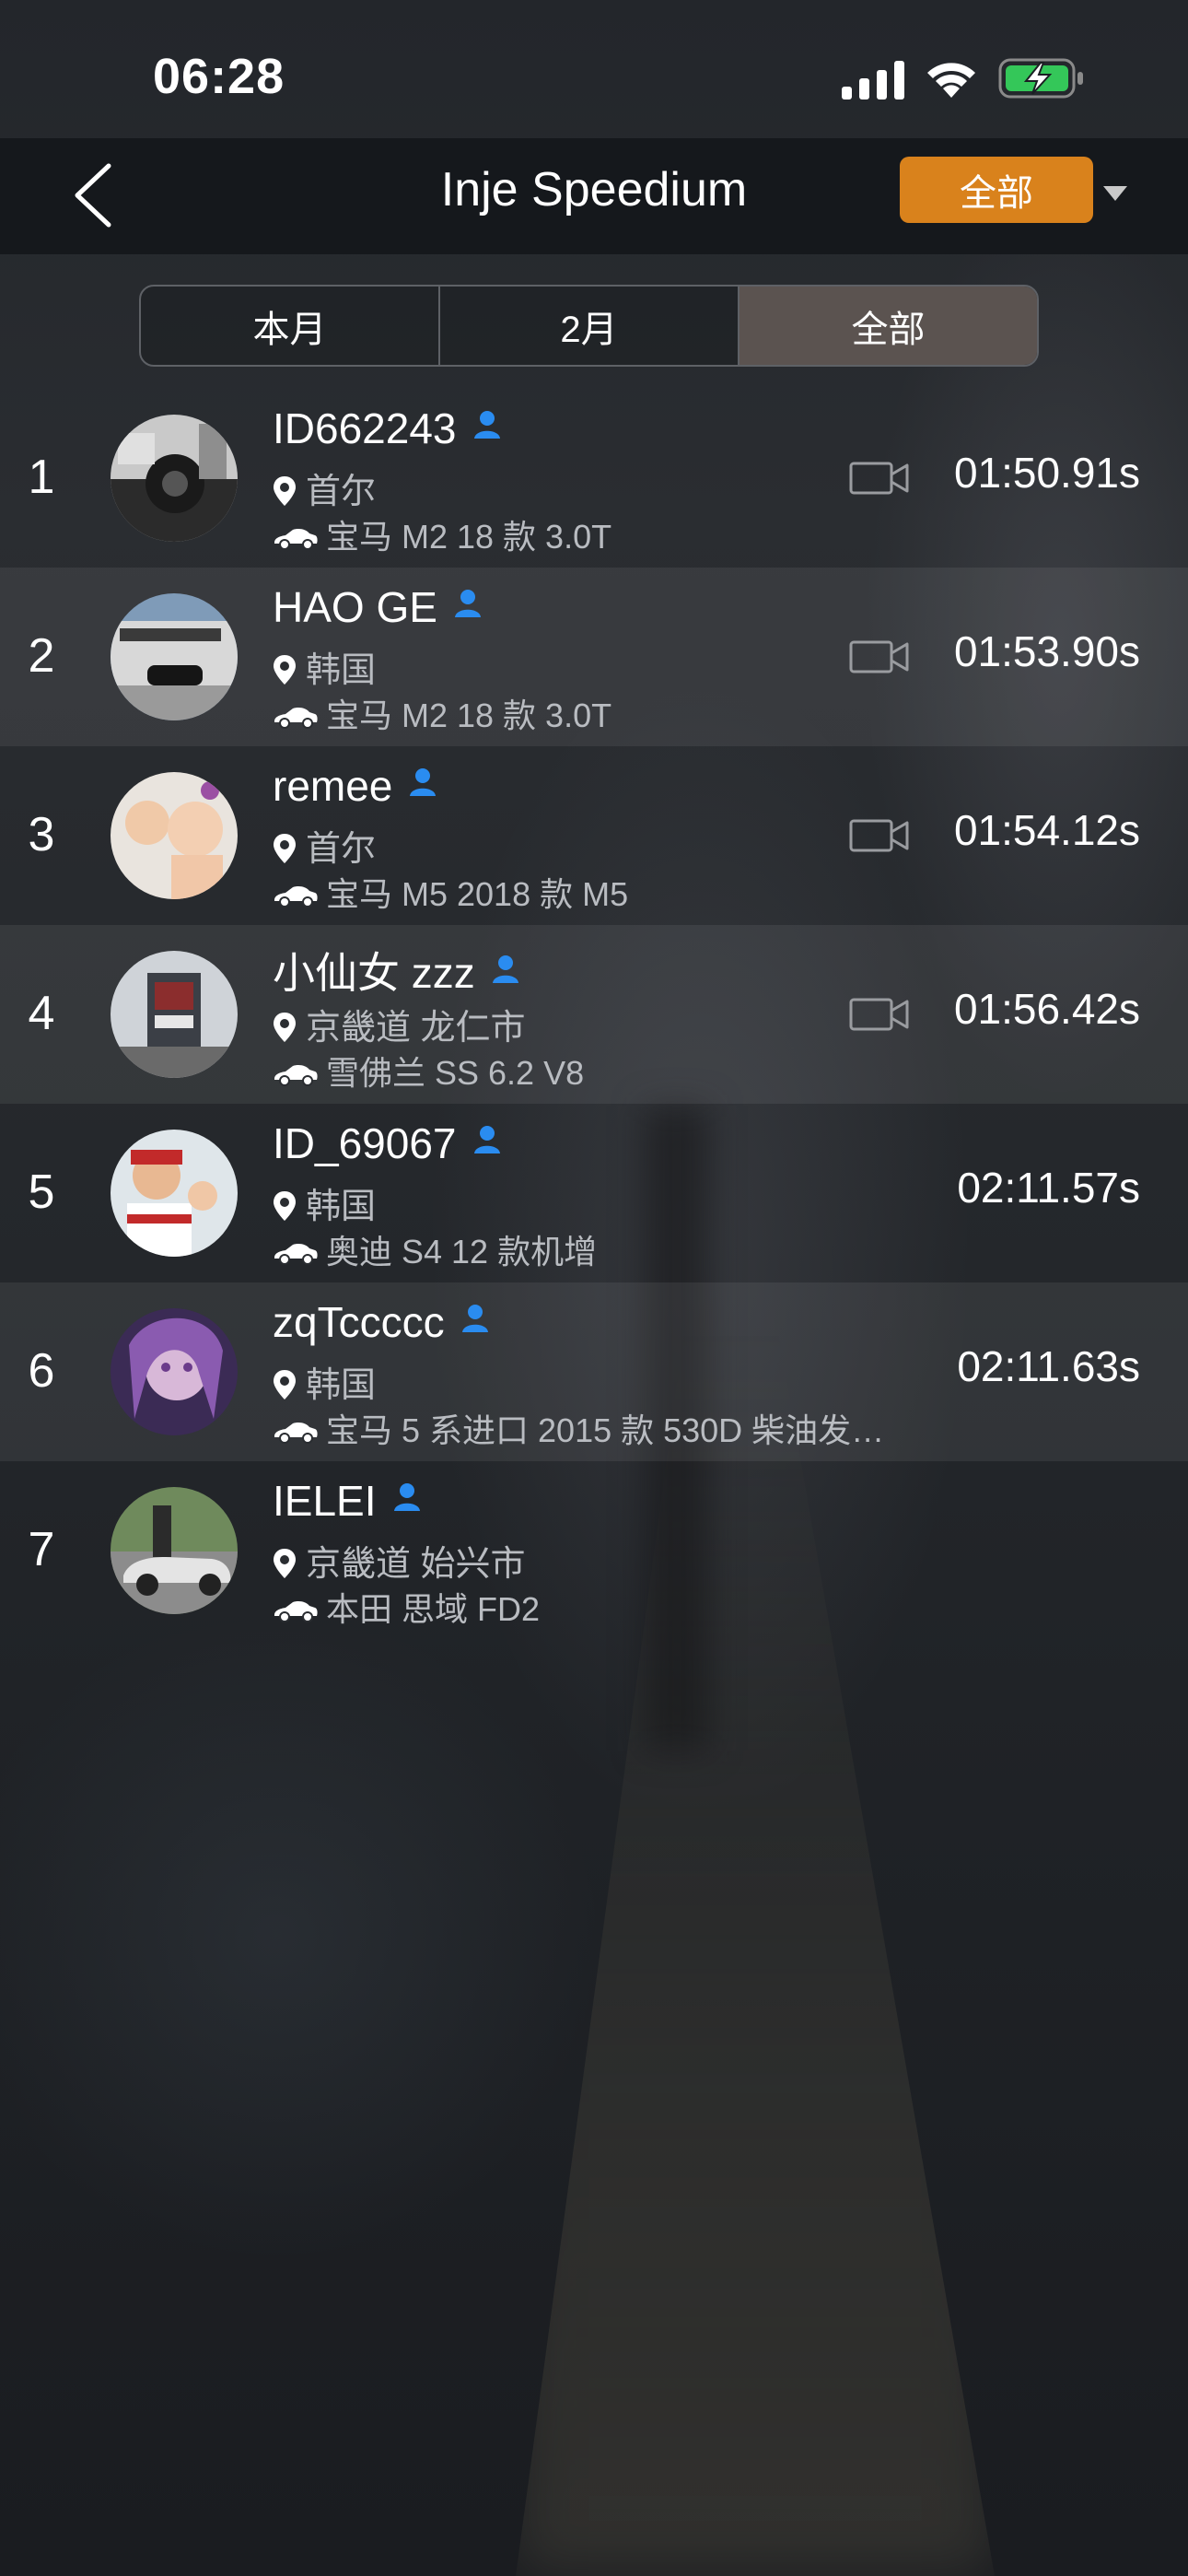 The image size is (1188, 2576). Describe the element at coordinates (996, 190) in the screenshot. I see `region-filter-button: 全部` at that location.